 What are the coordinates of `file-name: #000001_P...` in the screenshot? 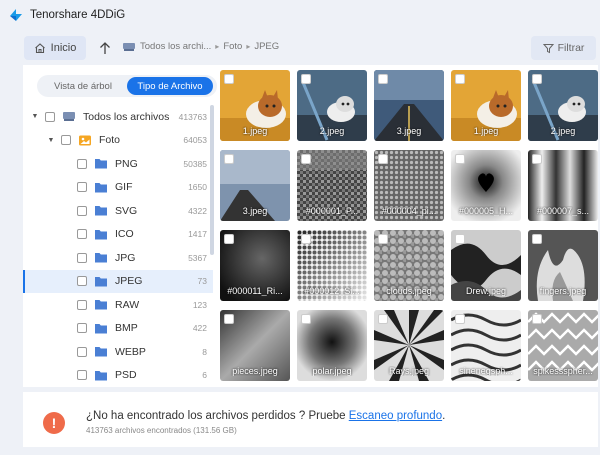 It's located at (332, 211).